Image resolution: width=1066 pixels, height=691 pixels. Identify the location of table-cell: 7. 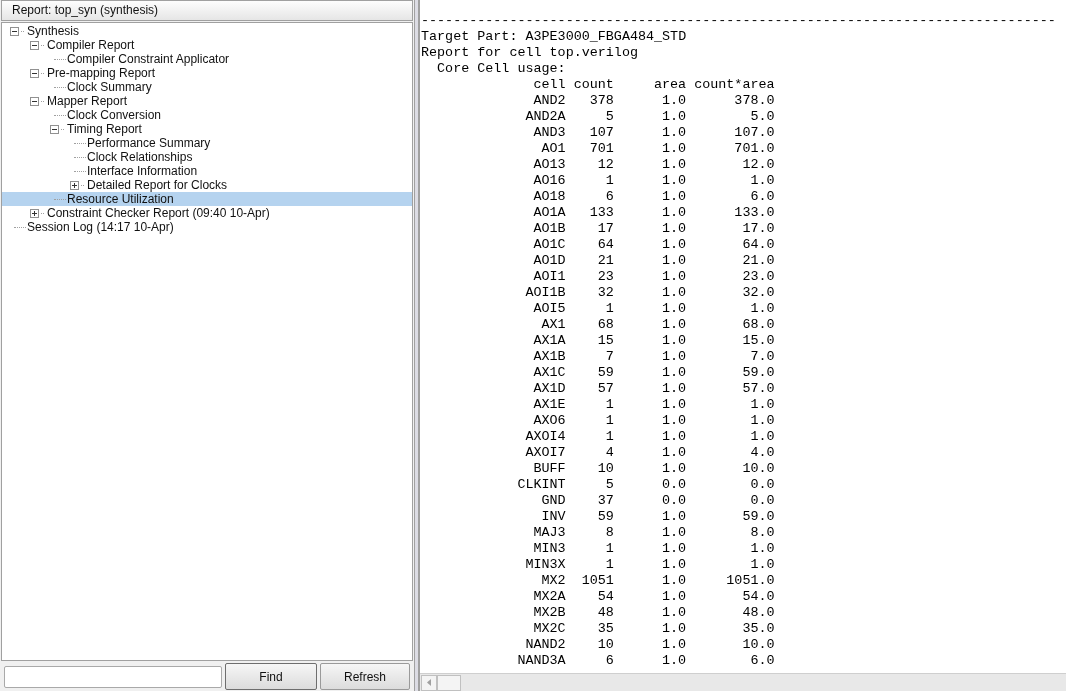
(609, 357).